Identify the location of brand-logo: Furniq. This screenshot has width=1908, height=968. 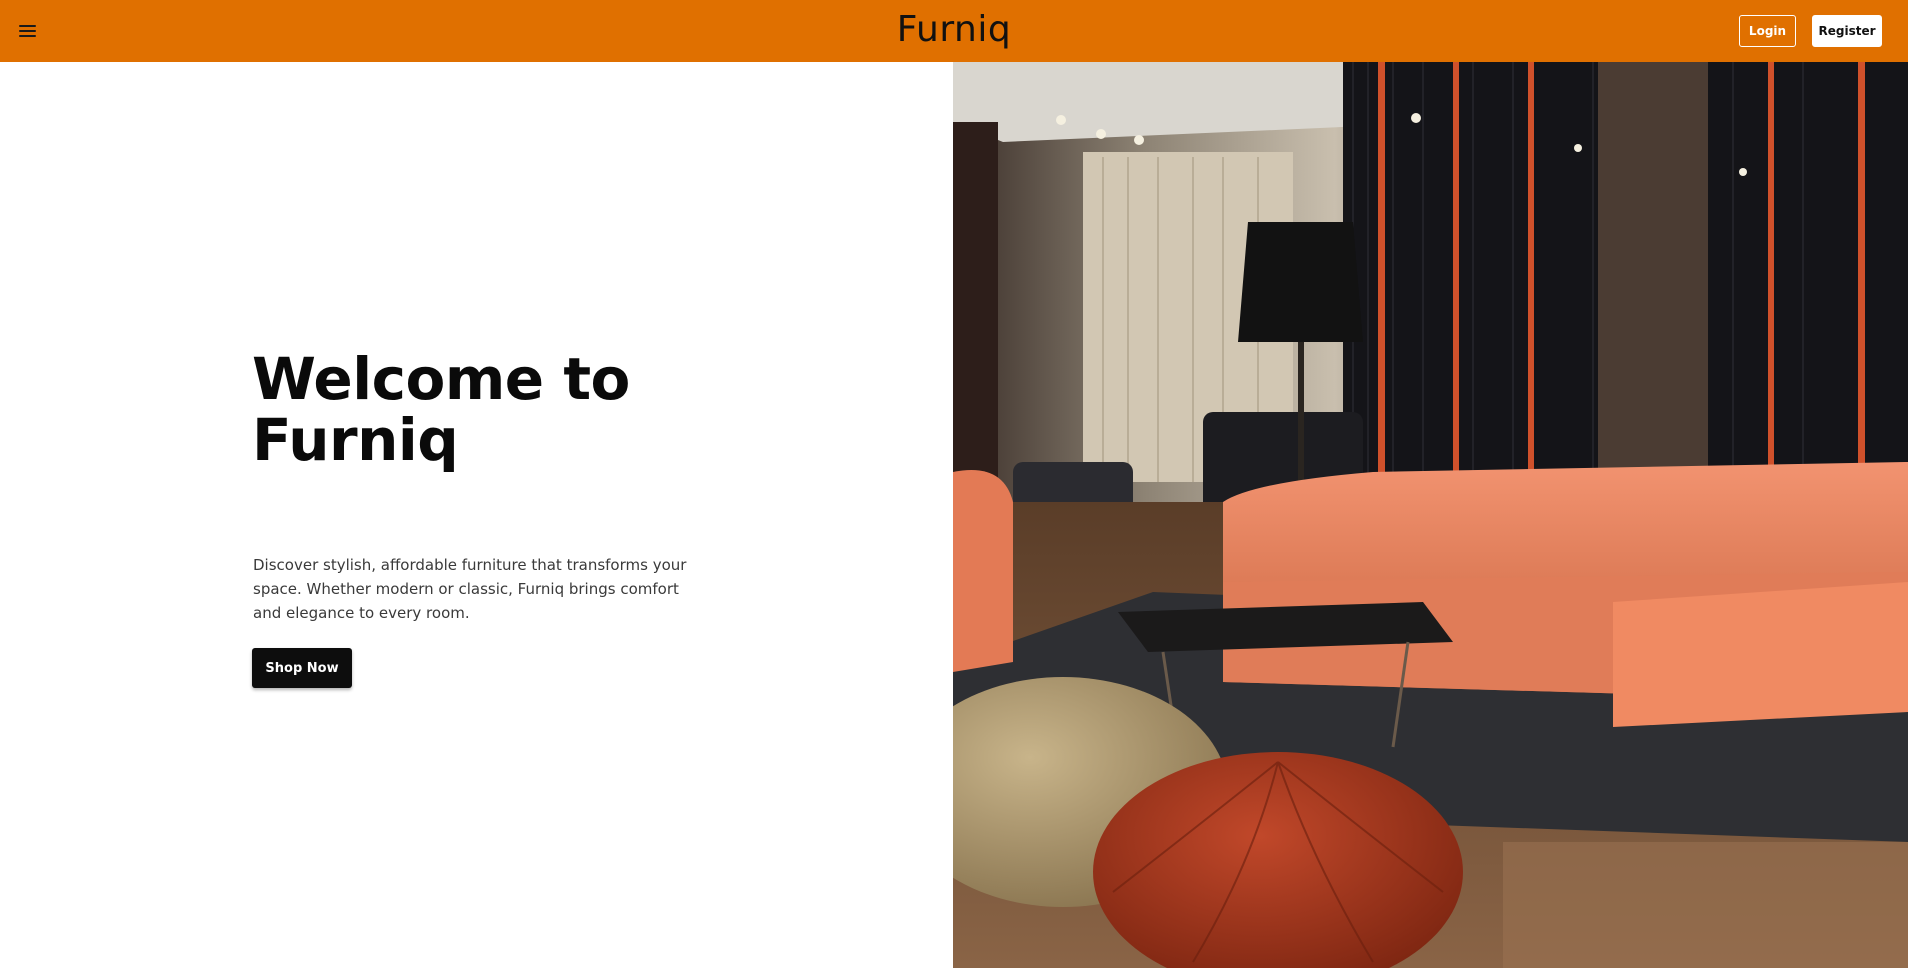
(954, 29).